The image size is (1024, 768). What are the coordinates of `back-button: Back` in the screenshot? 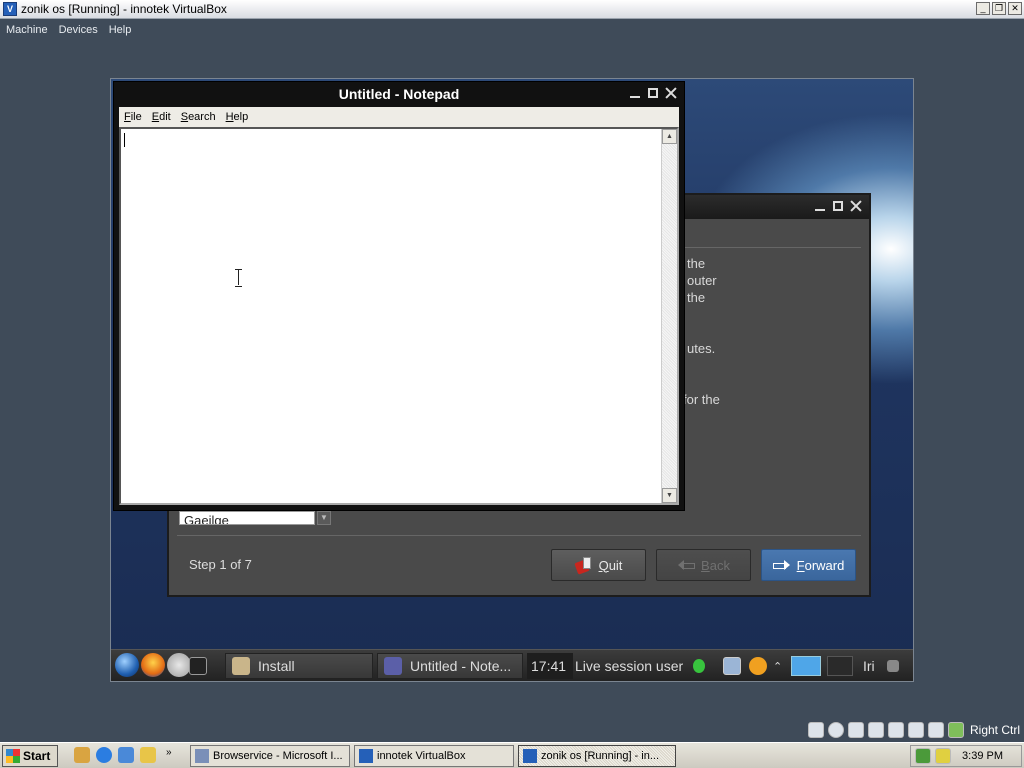 It's located at (703, 565).